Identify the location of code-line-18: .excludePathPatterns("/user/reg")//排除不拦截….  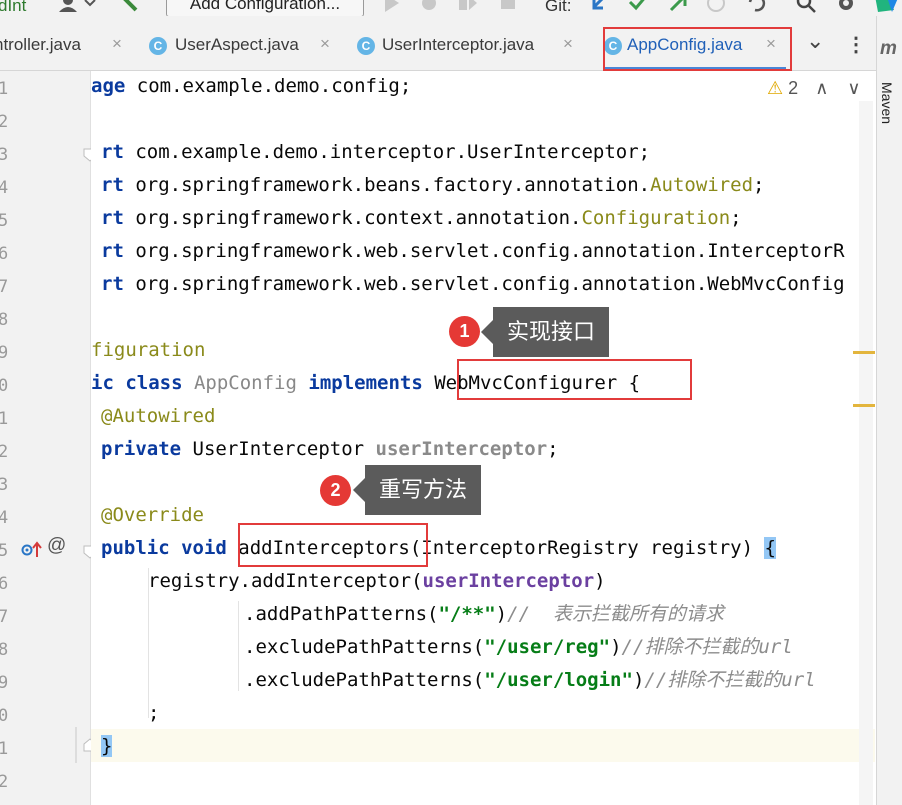
(518, 647).